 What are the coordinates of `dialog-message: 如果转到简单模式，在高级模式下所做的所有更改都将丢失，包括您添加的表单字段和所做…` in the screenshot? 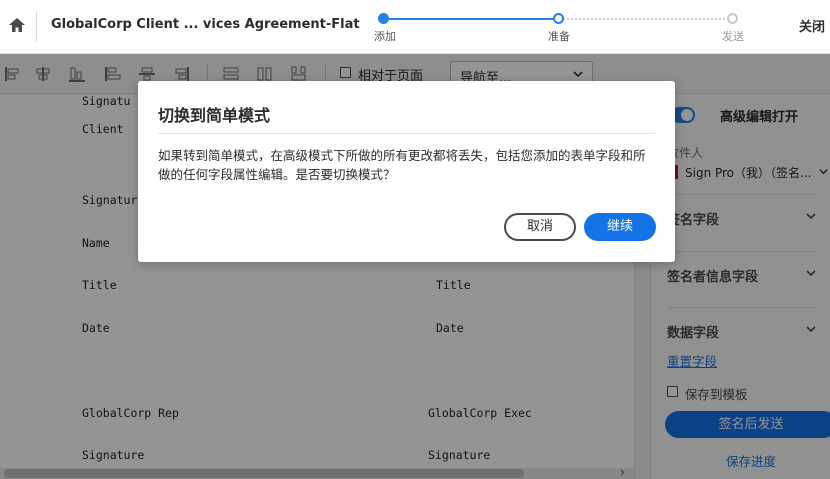 It's located at (402, 165).